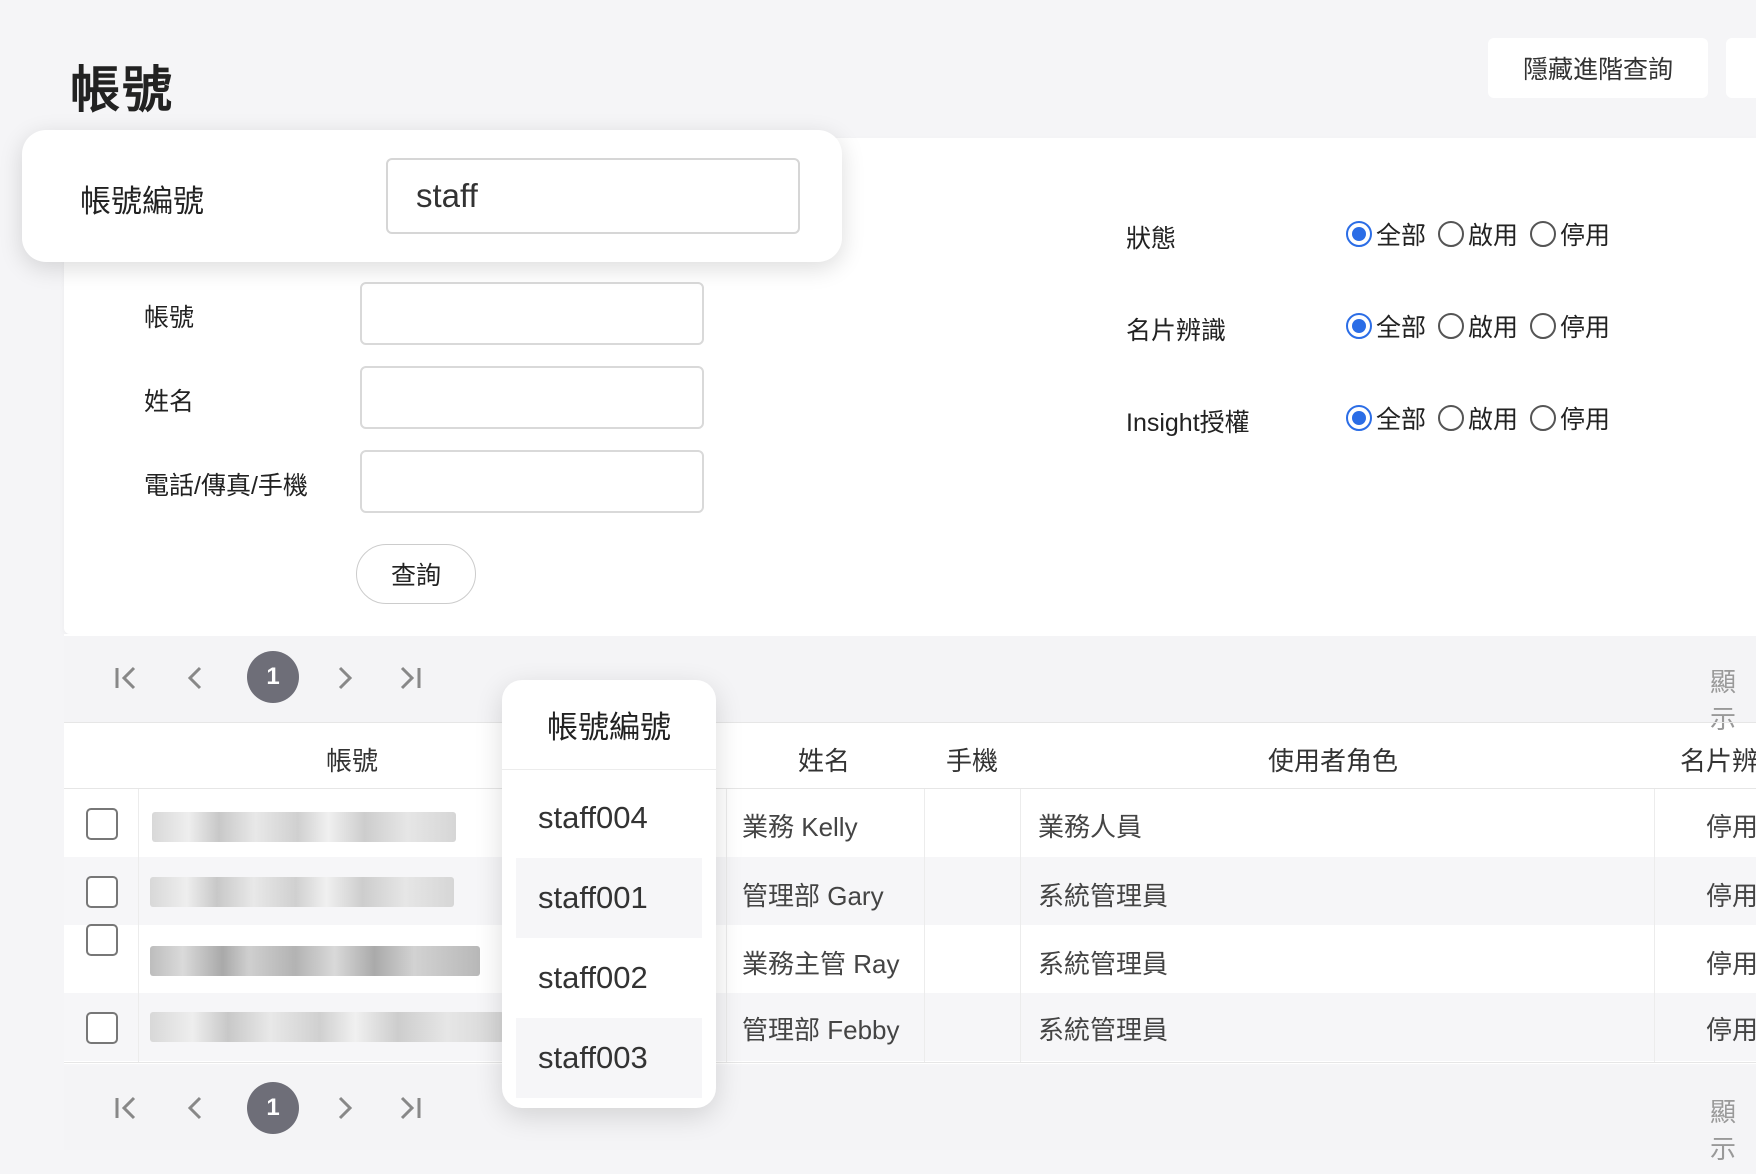 The image size is (1756, 1174). I want to click on card-option-disabled: 停用, so click(1570, 326).